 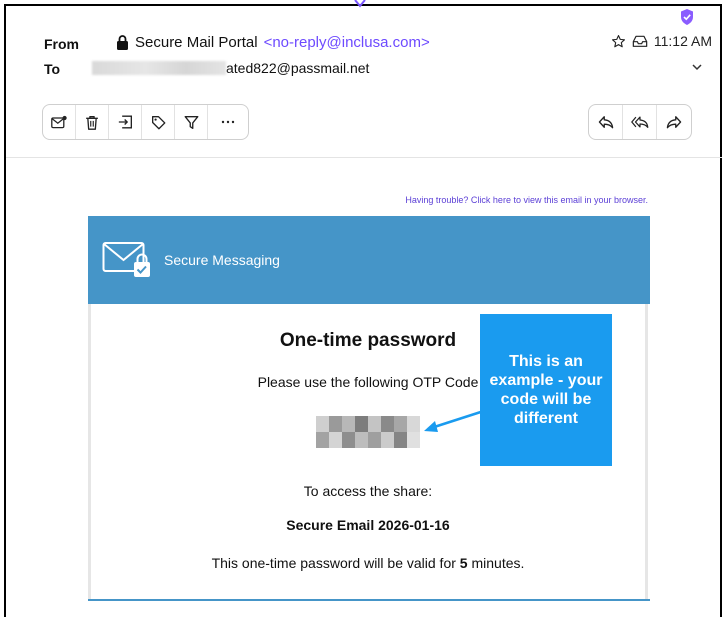 What do you see at coordinates (463, 563) in the screenshot?
I see `validity-minutes: 5` at bounding box center [463, 563].